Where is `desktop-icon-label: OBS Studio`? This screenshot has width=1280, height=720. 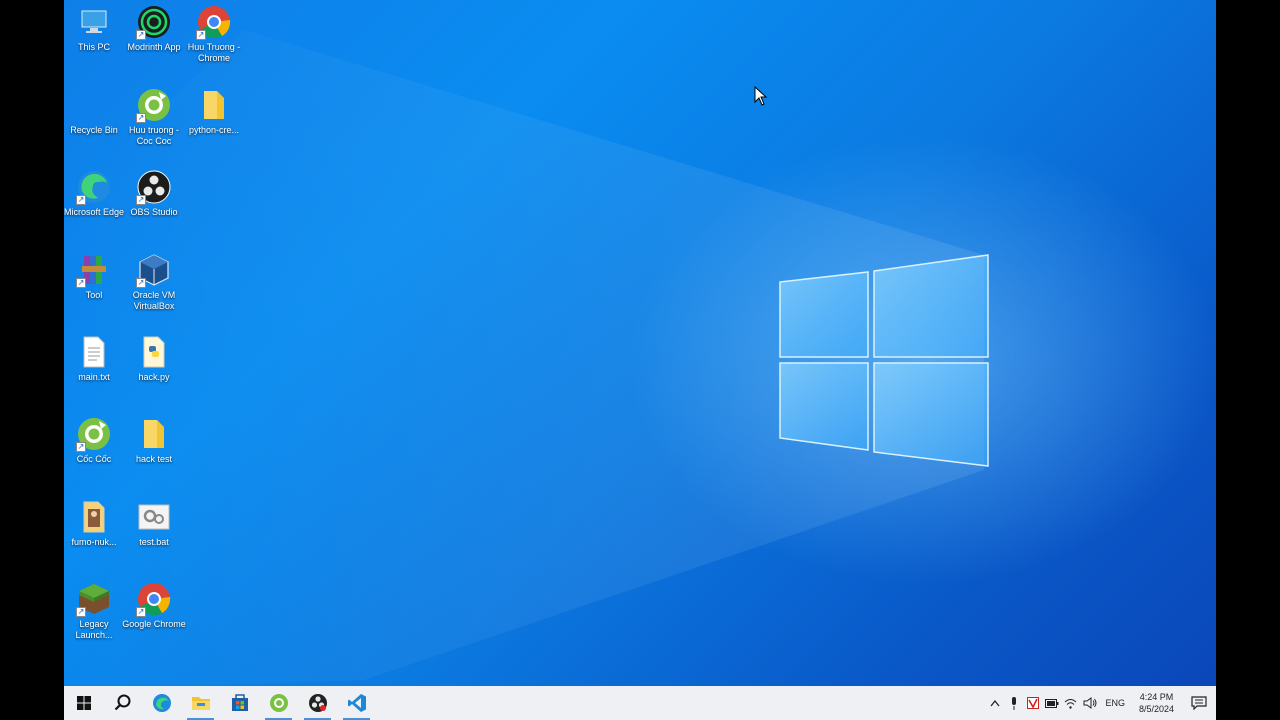
desktop-icon-label: OBS Studio is located at coordinates (154, 212).